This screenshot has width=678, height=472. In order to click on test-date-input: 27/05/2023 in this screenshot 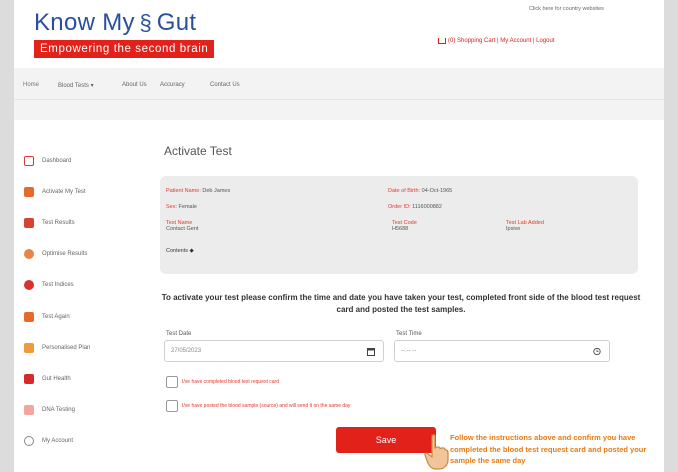, I will do `click(274, 351)`.